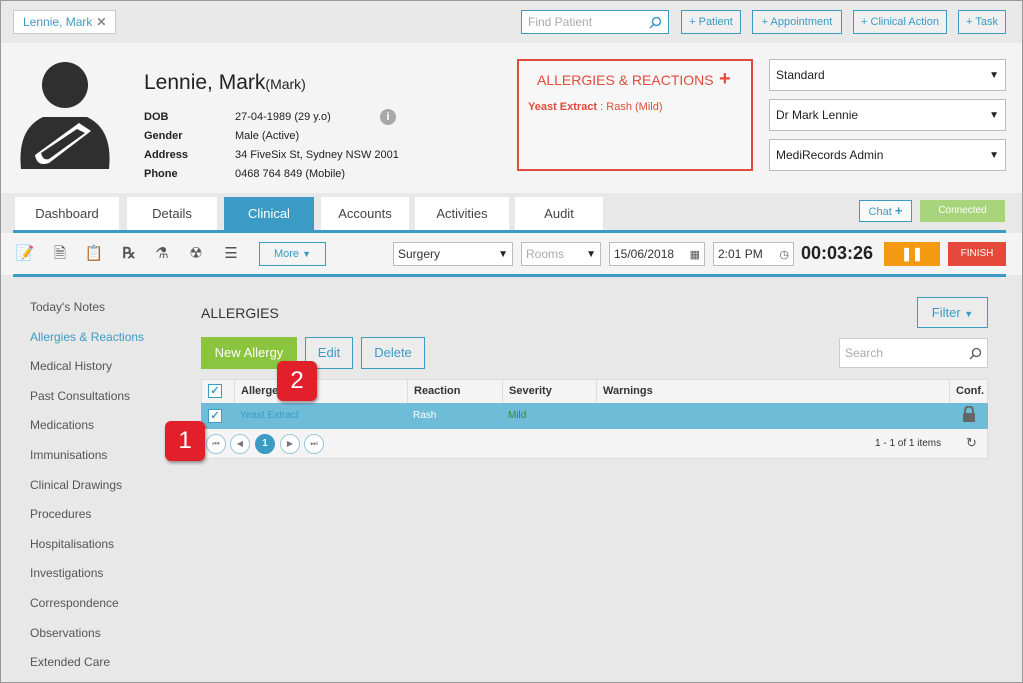 The height and width of the screenshot is (683, 1023). Describe the element at coordinates (80, 396) in the screenshot. I see `sidebar-item-past-consultations: Past Consultations` at that location.